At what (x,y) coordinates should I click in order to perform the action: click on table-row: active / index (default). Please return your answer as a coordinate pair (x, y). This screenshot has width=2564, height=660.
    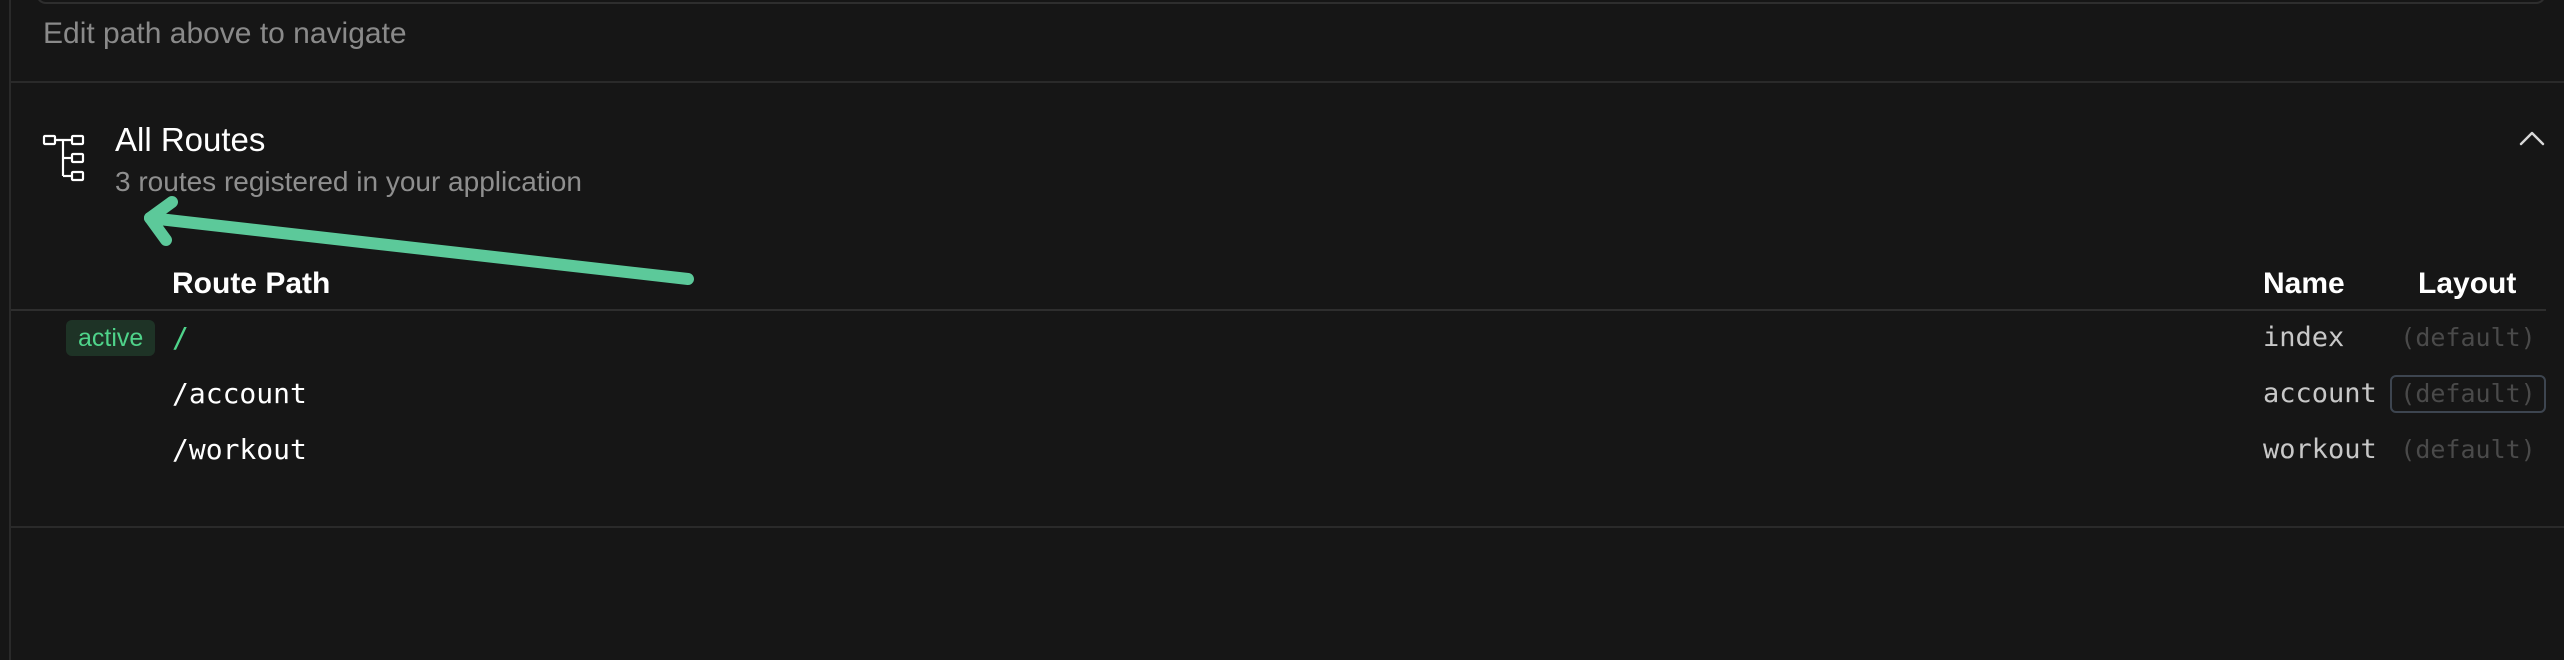
    Looking at the image, I should click on (1282, 338).